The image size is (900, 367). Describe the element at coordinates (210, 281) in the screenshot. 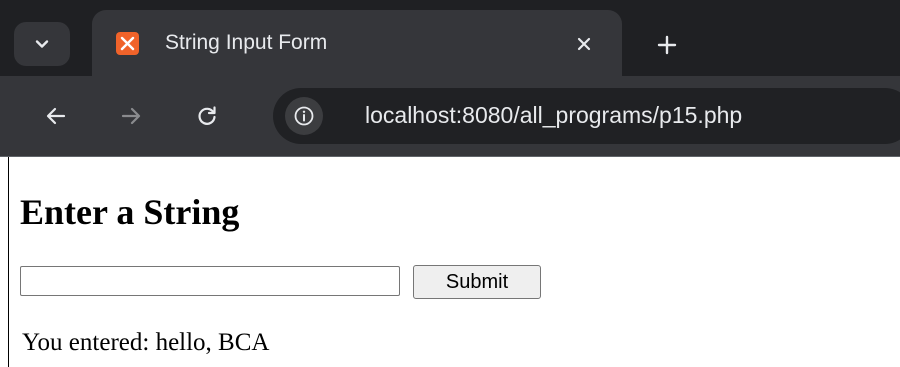

I see `string-input` at that location.